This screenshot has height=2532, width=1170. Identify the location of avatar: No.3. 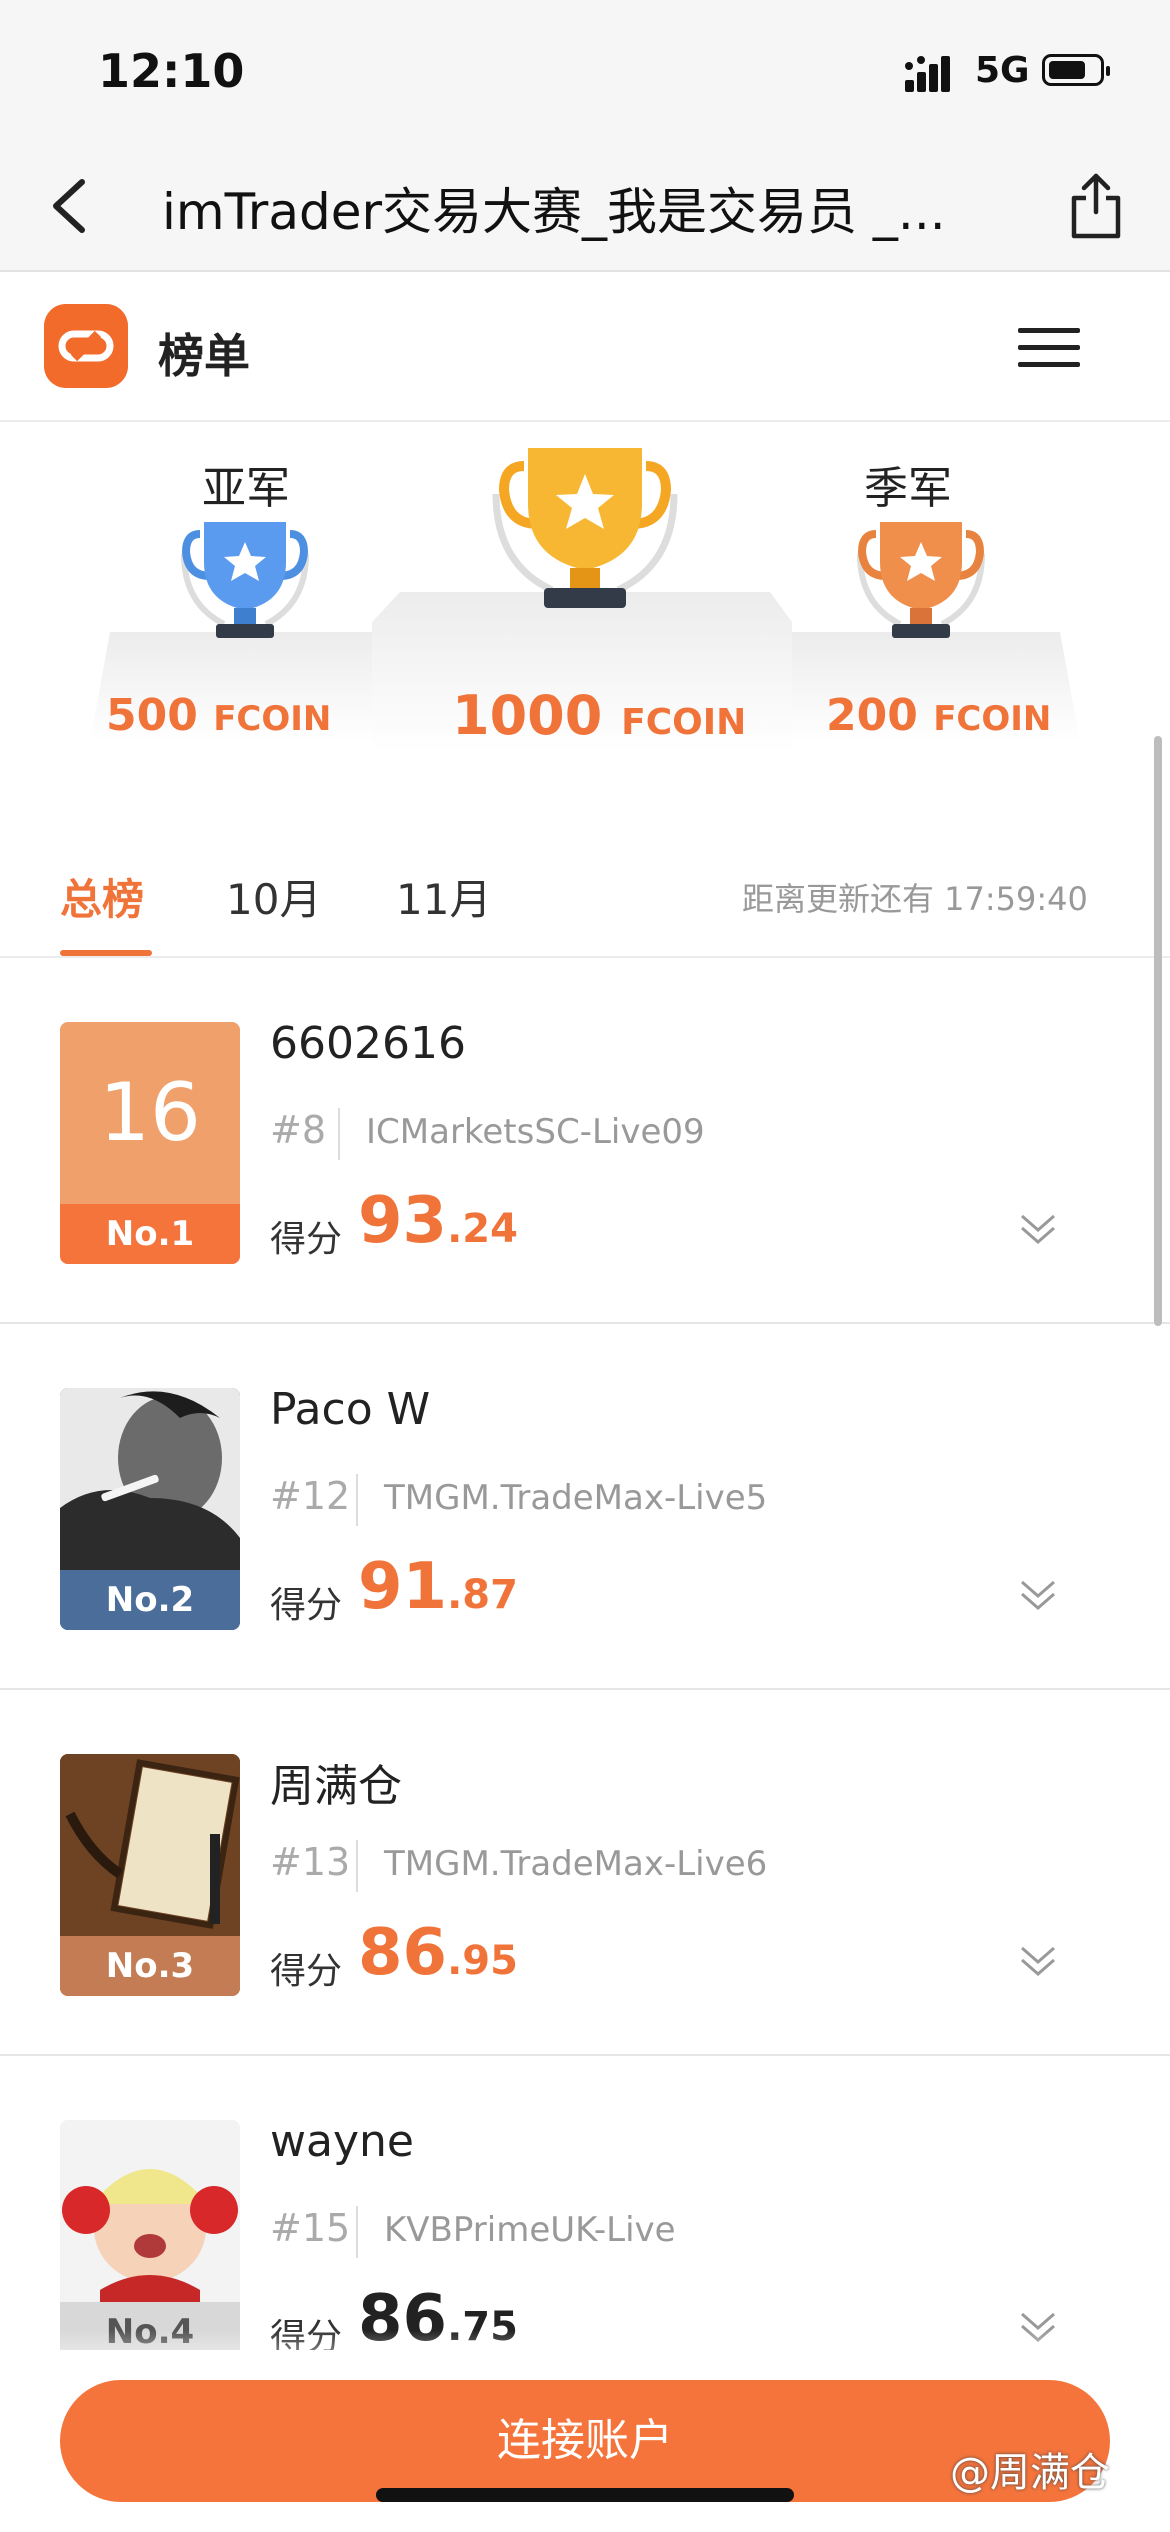
(150, 1875).